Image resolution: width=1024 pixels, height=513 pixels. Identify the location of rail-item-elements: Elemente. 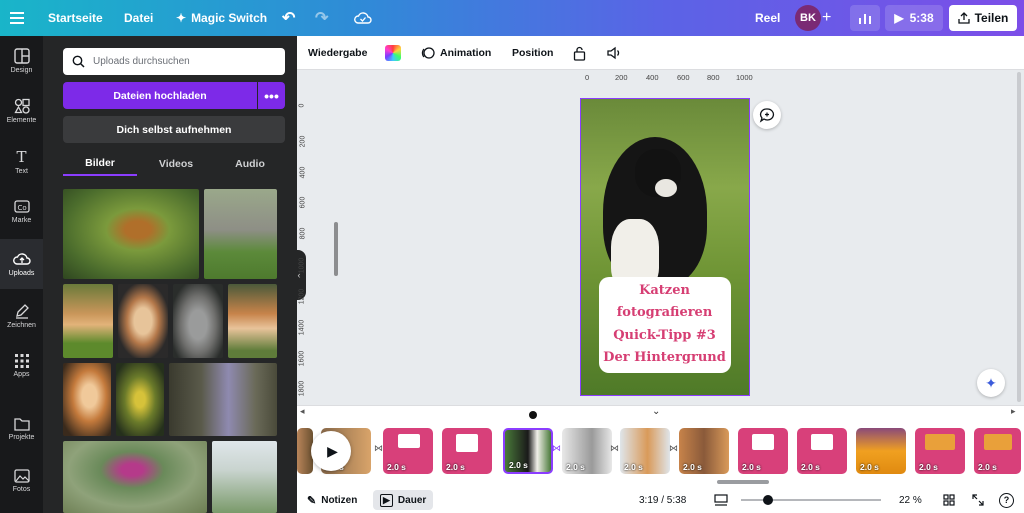
(21, 111).